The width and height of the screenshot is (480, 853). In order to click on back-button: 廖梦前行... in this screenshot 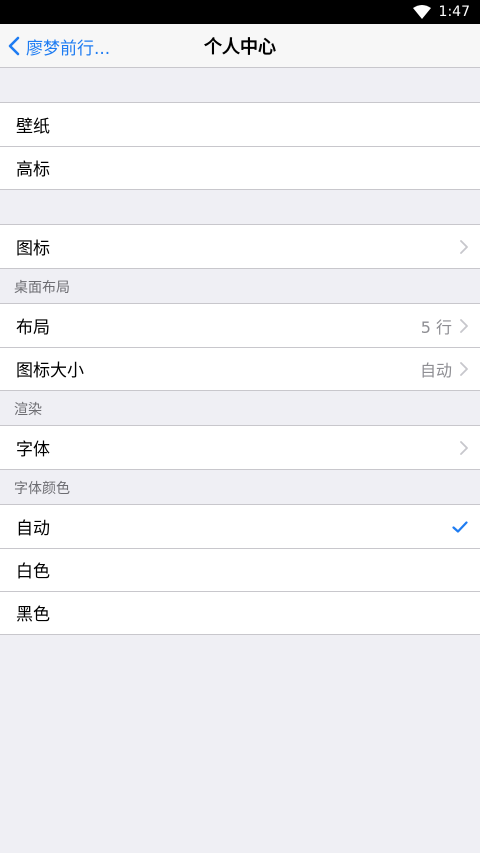, I will do `click(59, 46)`.